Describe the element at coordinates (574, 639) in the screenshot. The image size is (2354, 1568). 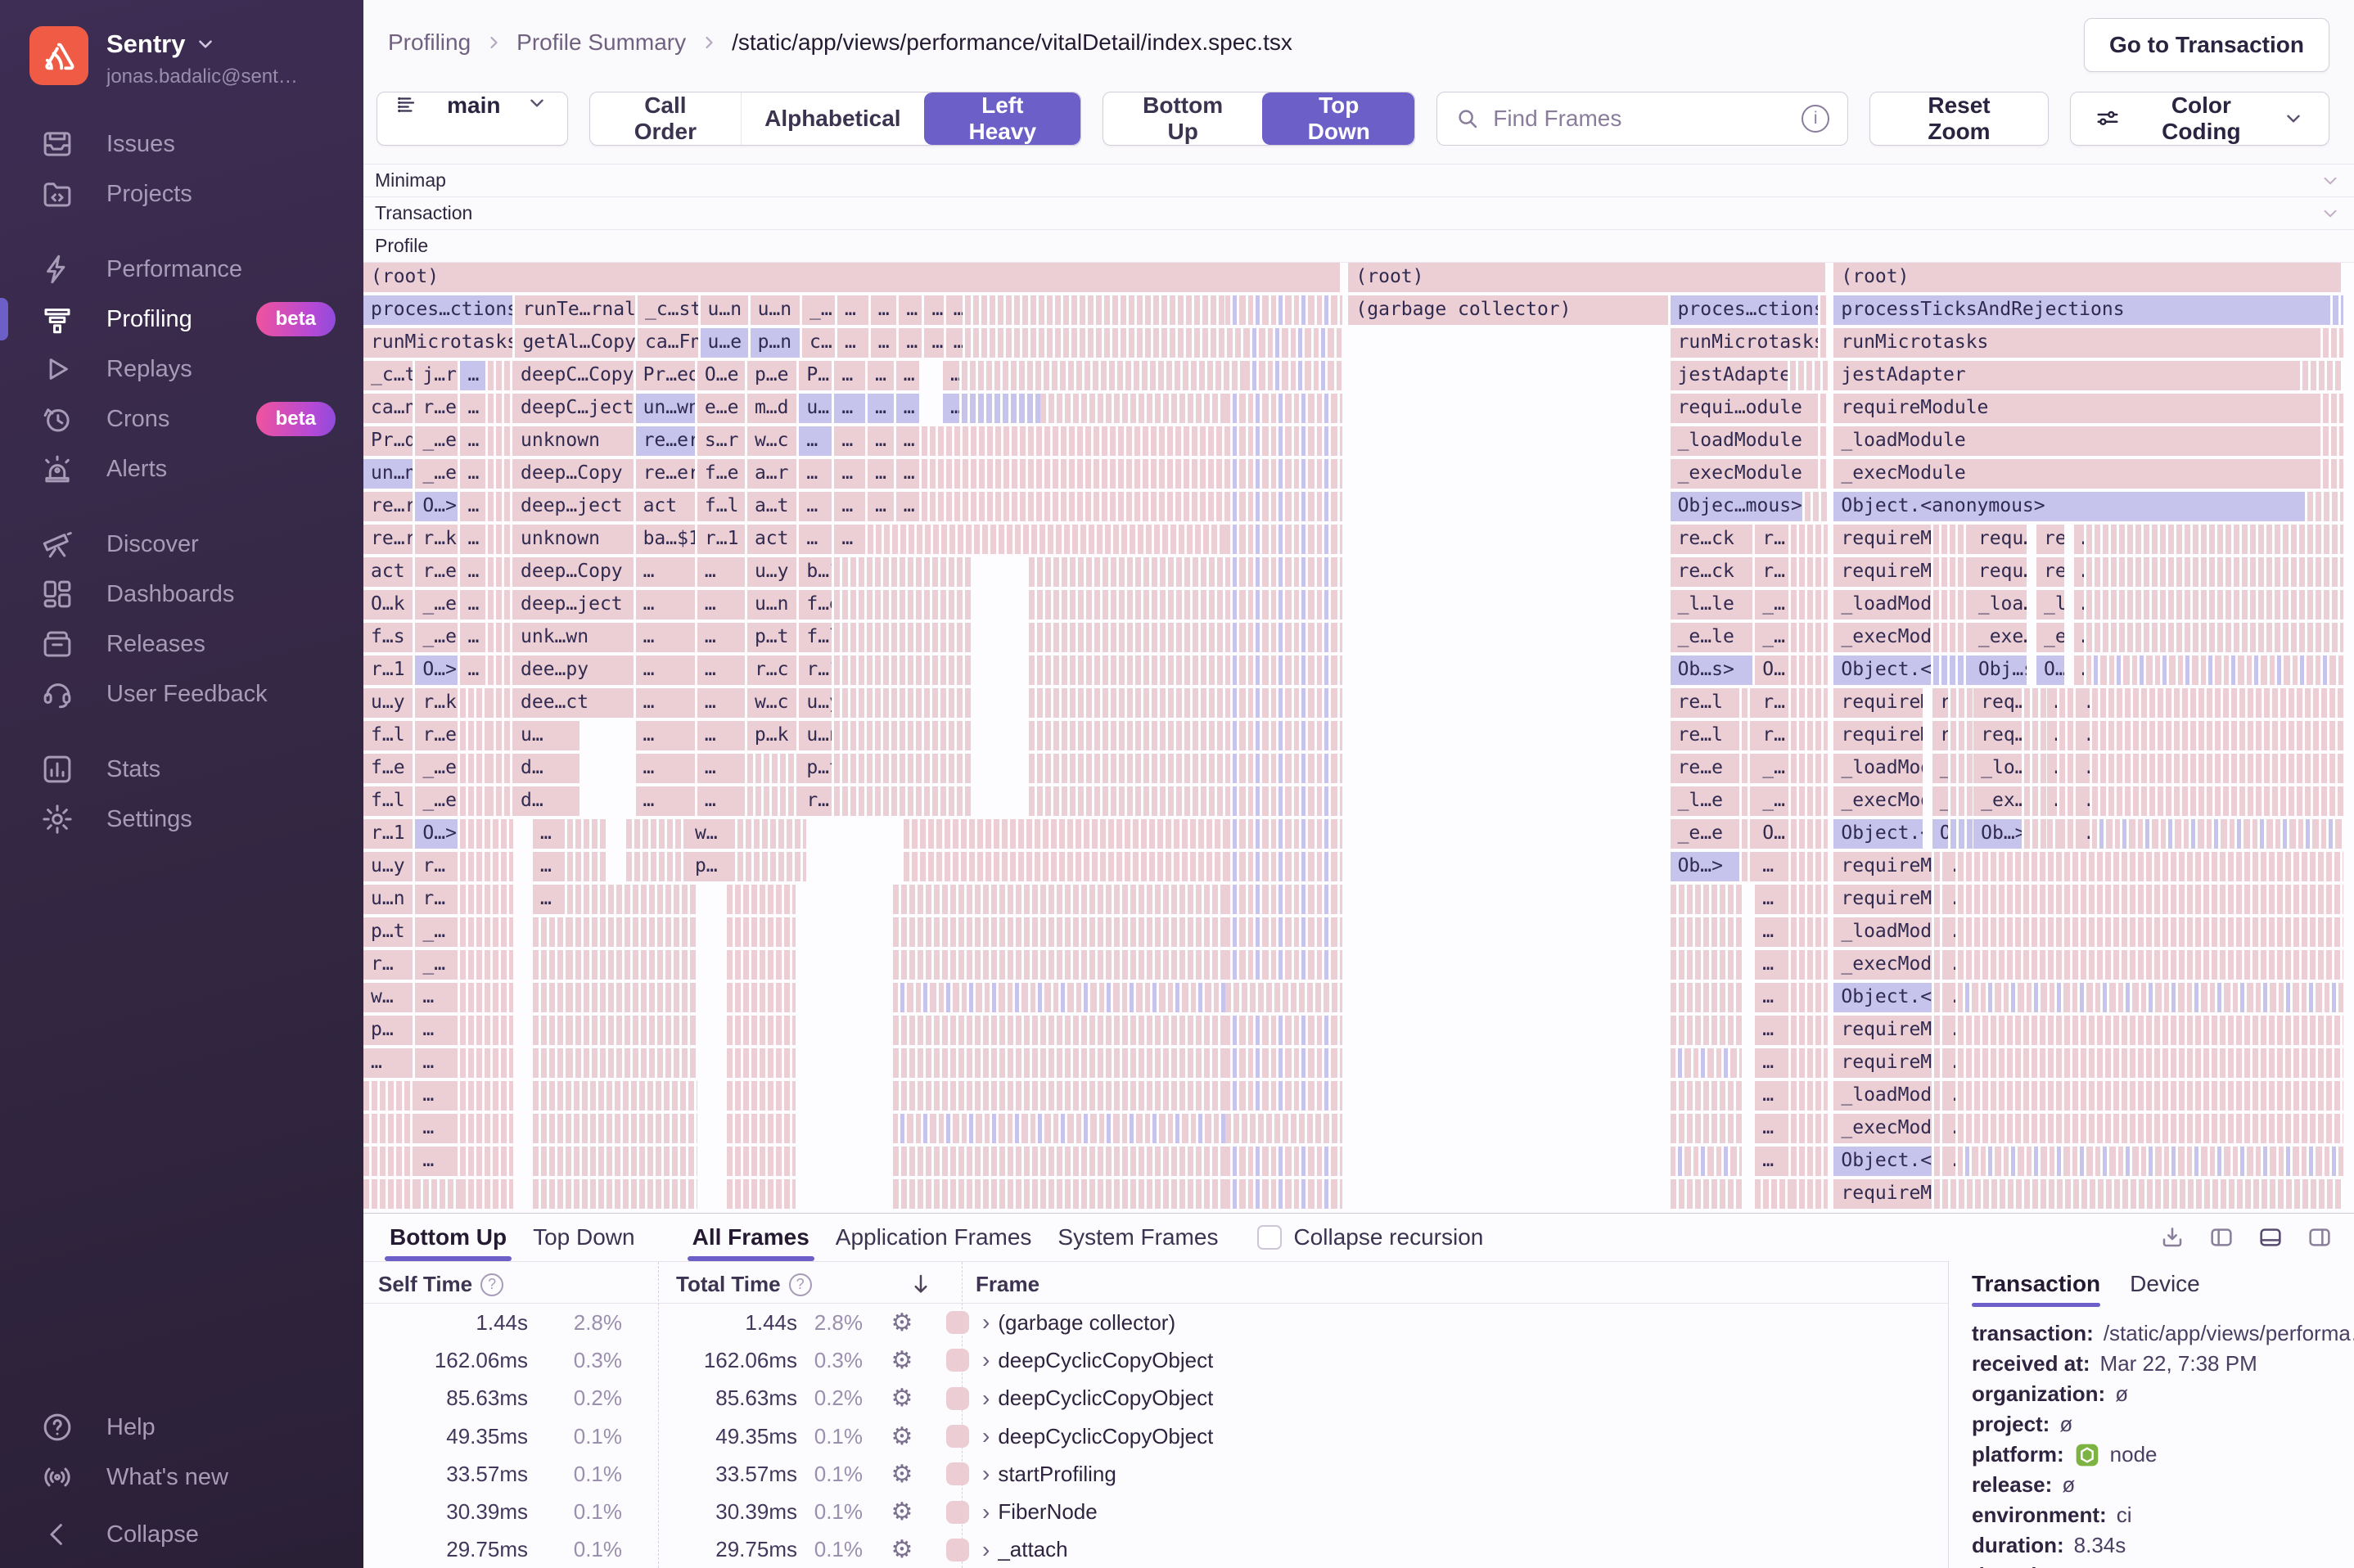
I see `flame-frame: unk…wn` at that location.